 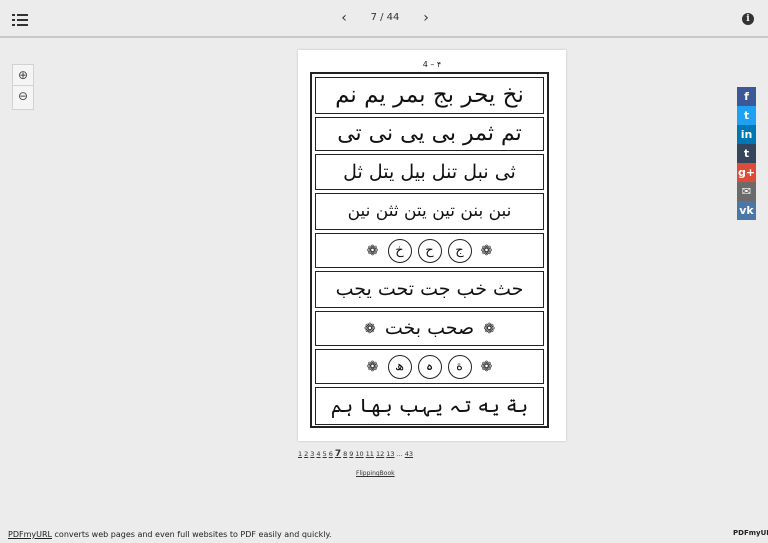 I want to click on pagination: 1 2 3 4 5 6 7 8 9 10 11 12 13... 43, so click(x=383, y=454).